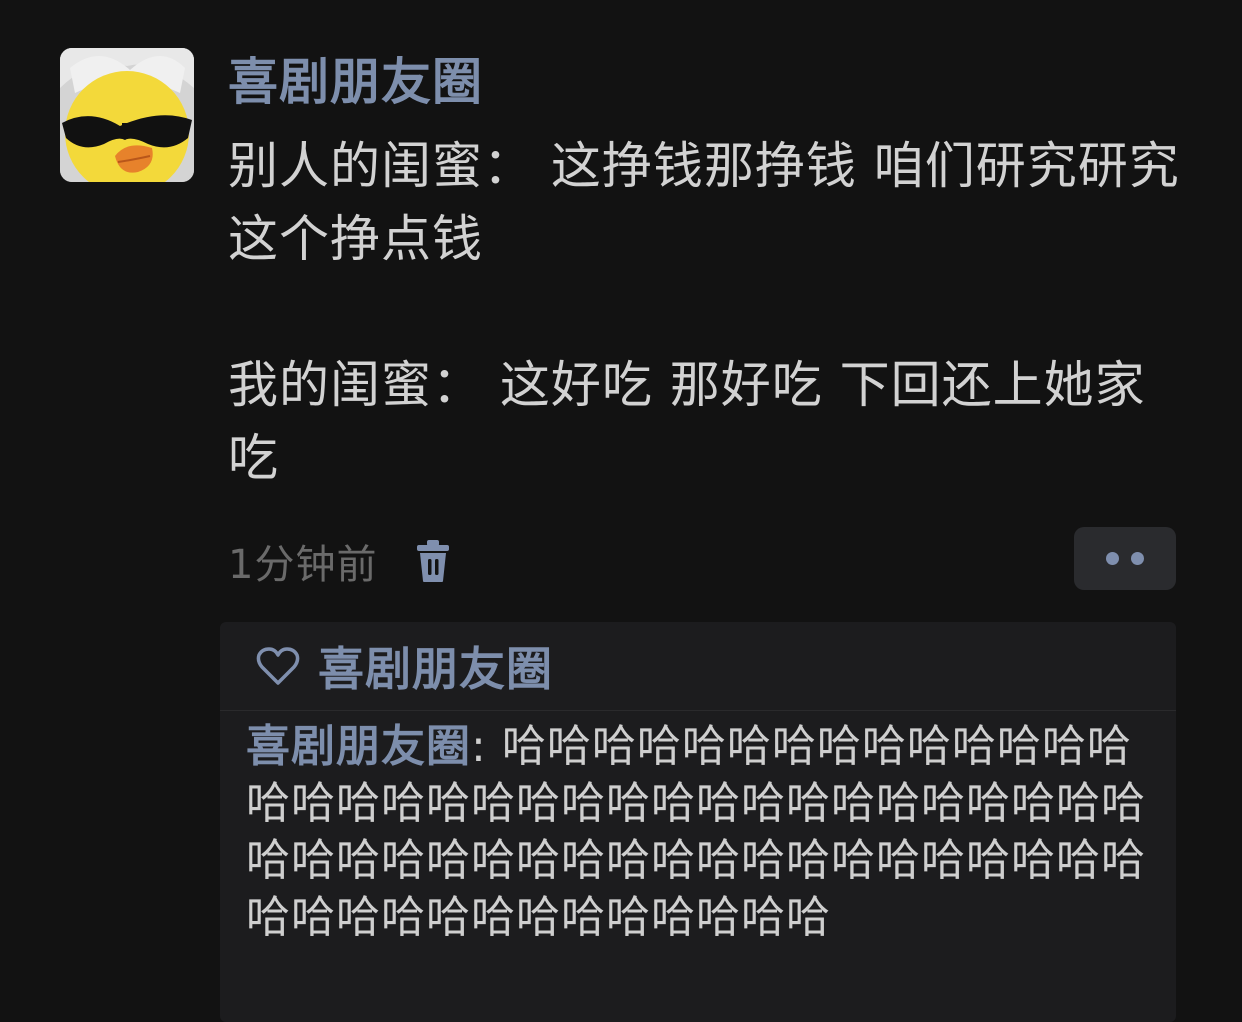  I want to click on post-paragraph: 我的闺蜜： 这好吃 那好吃 下回还上她家吃, so click(687, 421).